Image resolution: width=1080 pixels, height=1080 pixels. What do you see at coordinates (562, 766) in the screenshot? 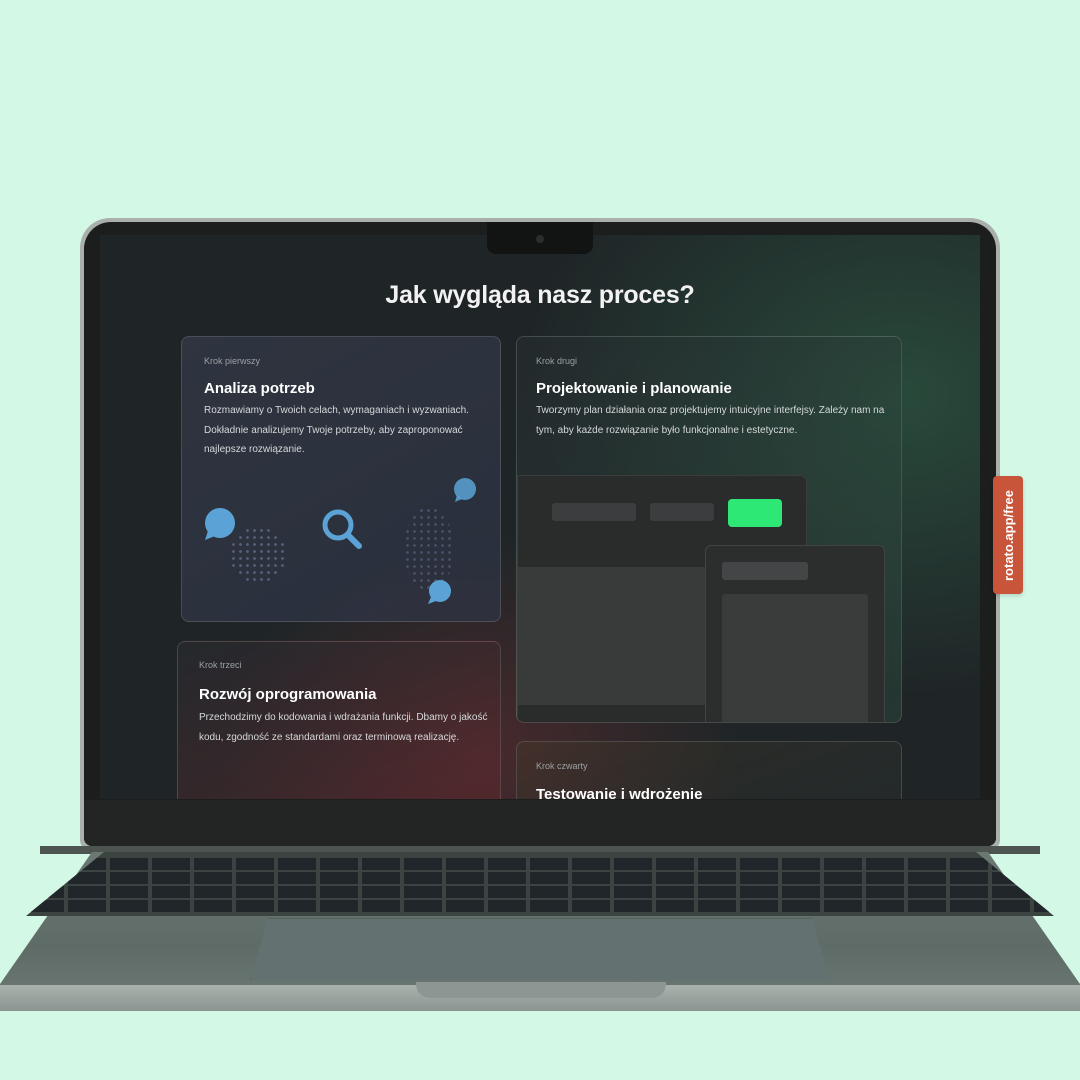
I see `step-label: Krok czwarty` at bounding box center [562, 766].